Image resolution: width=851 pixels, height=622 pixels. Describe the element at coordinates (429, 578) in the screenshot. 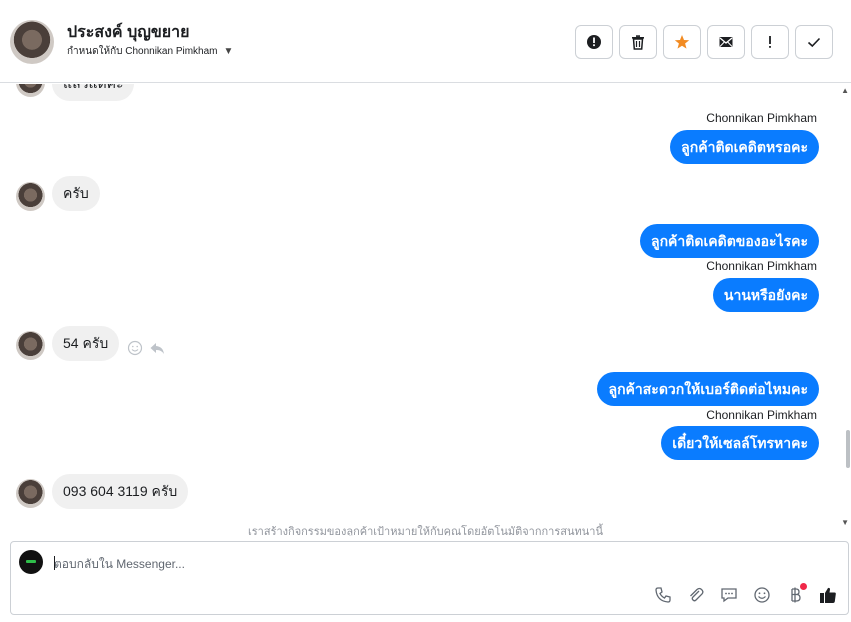

I see `message-composer` at that location.